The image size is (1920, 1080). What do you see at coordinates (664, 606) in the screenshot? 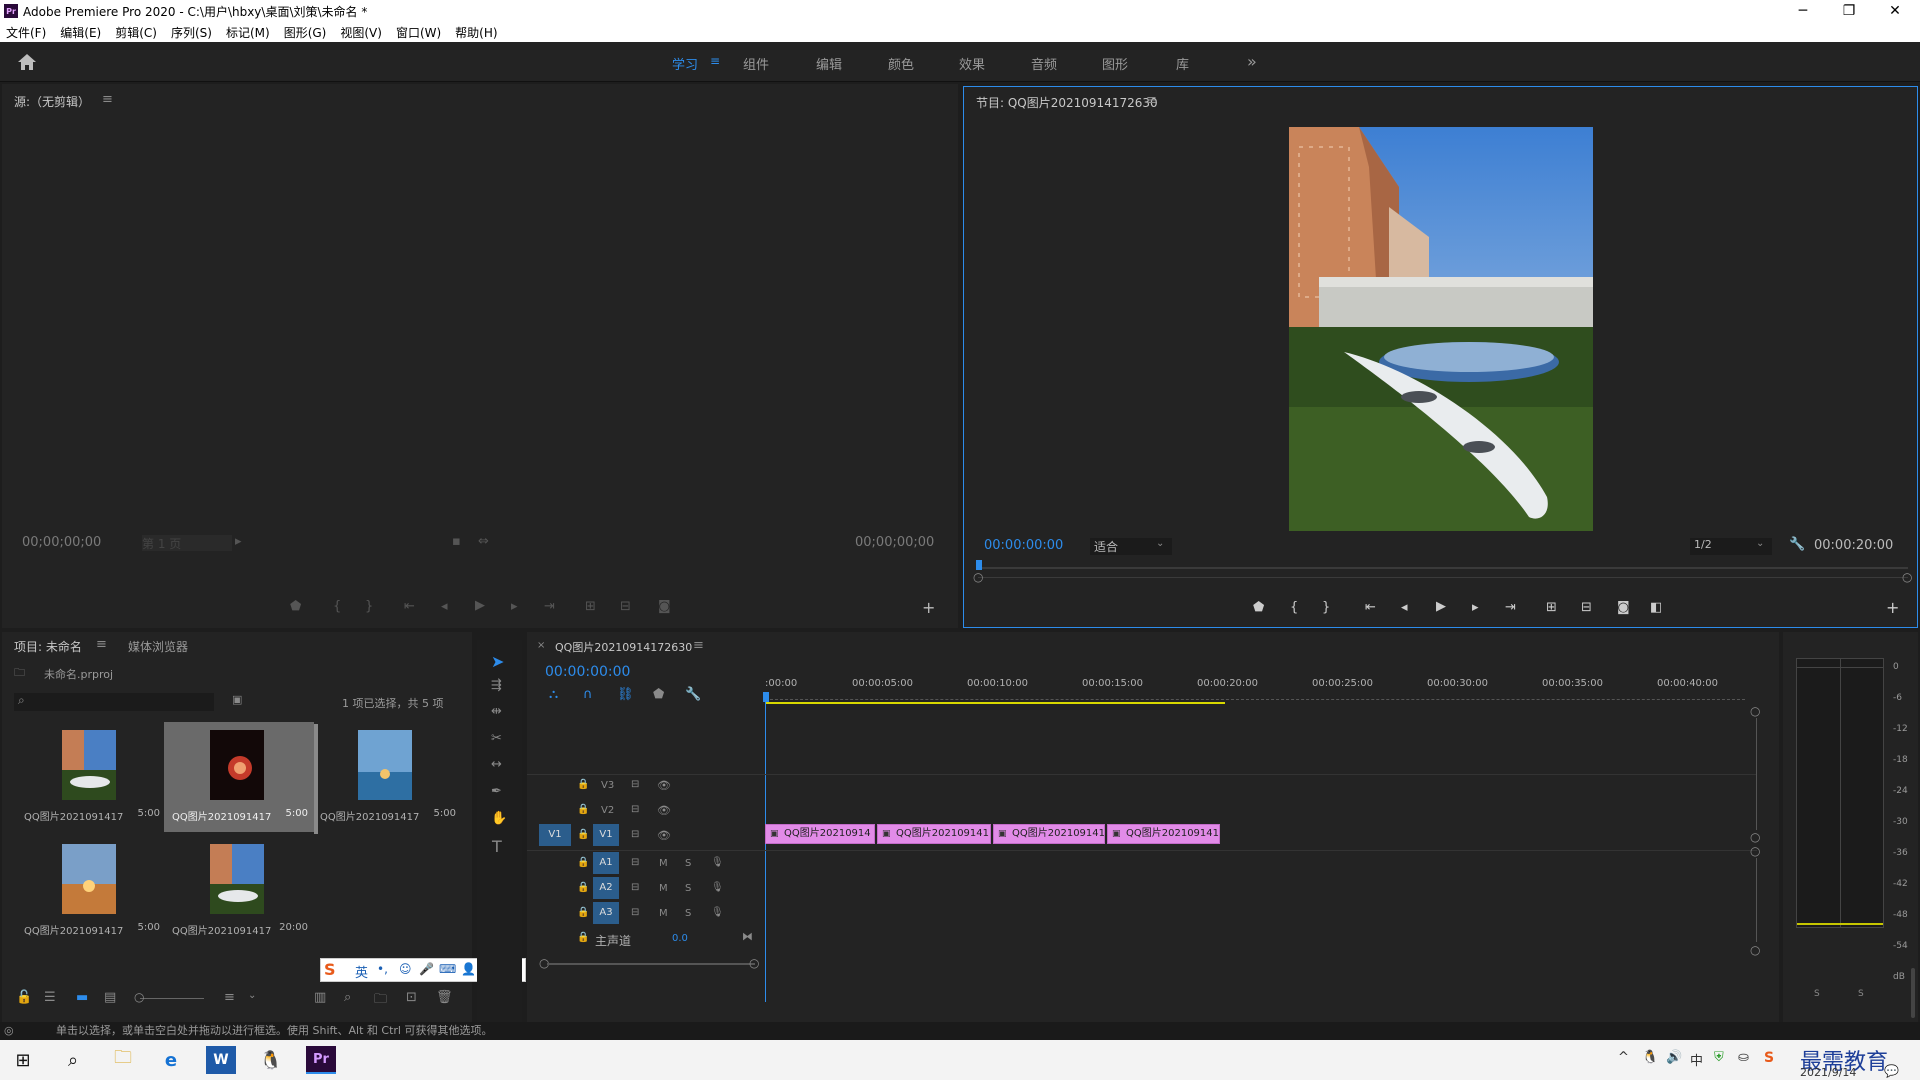
I see `source-export-frame-icon: ◙` at bounding box center [664, 606].